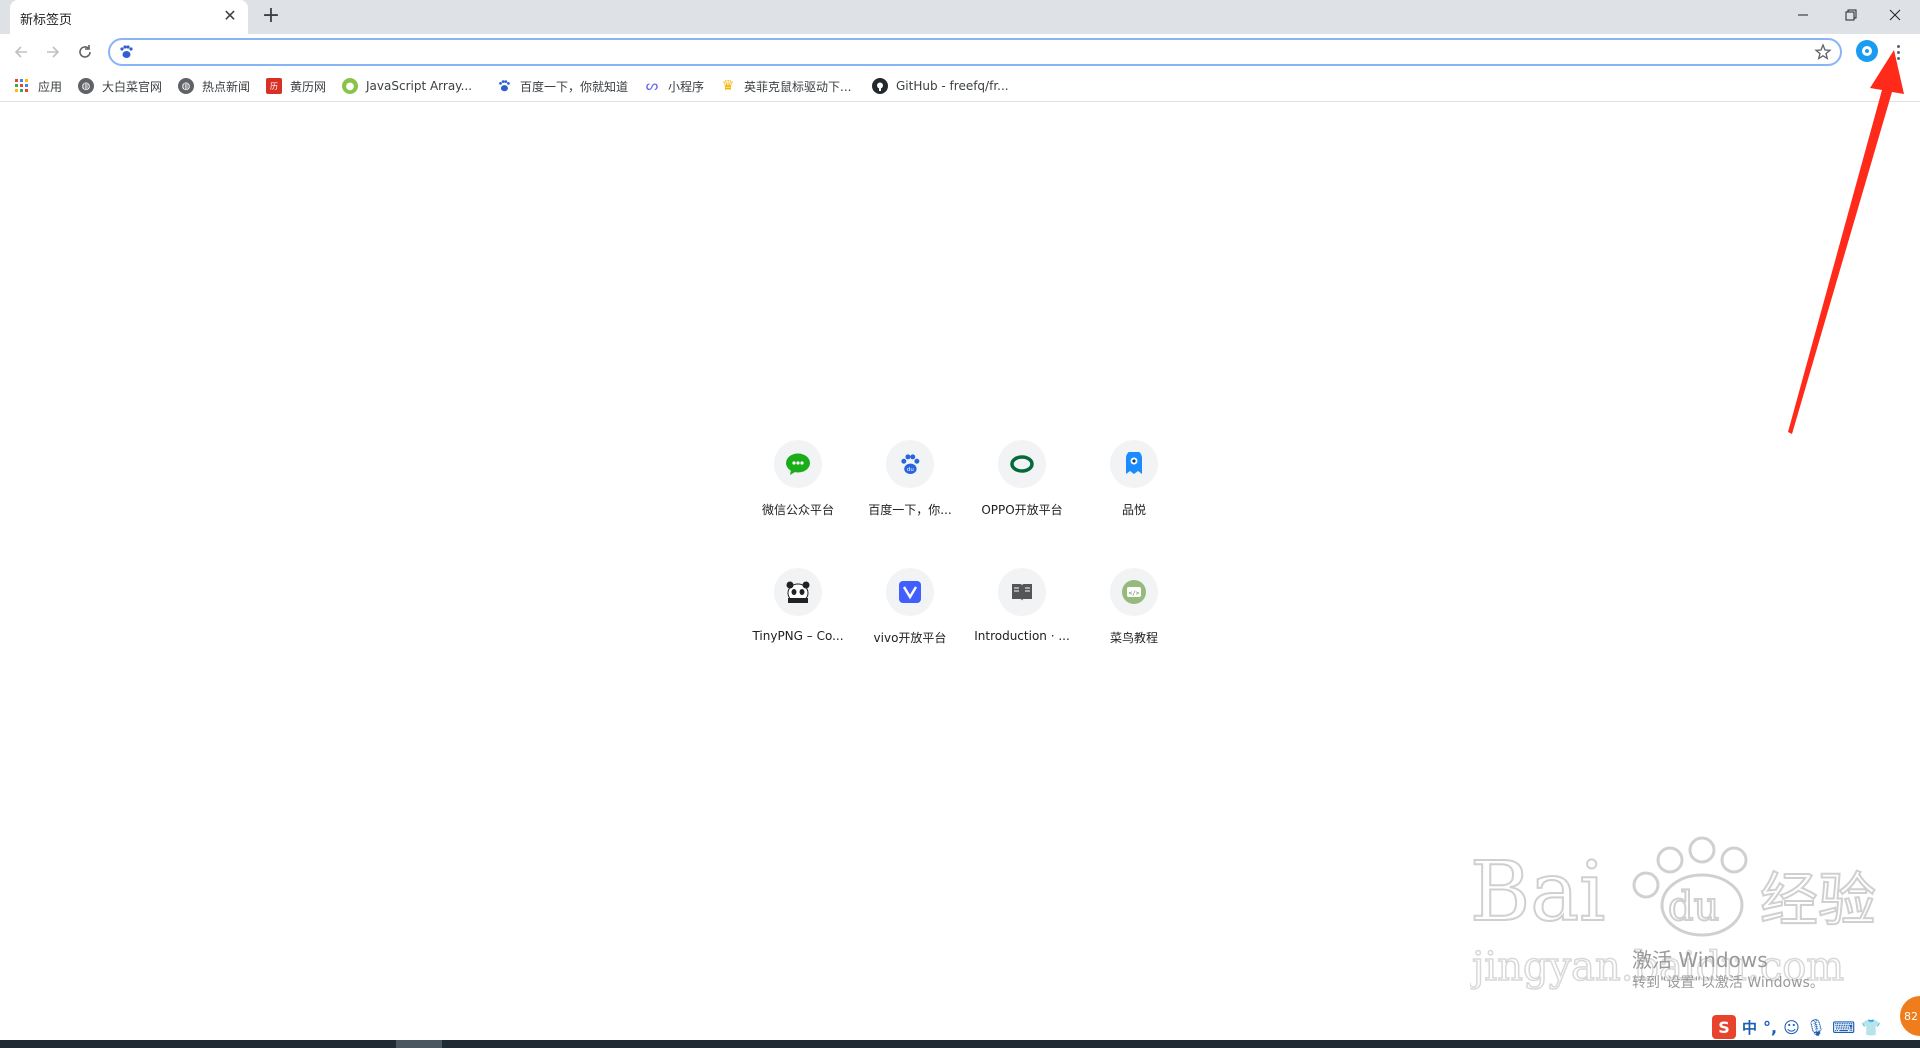 This screenshot has height=1048, width=1920. What do you see at coordinates (880, 86) in the screenshot?
I see `github-icon` at bounding box center [880, 86].